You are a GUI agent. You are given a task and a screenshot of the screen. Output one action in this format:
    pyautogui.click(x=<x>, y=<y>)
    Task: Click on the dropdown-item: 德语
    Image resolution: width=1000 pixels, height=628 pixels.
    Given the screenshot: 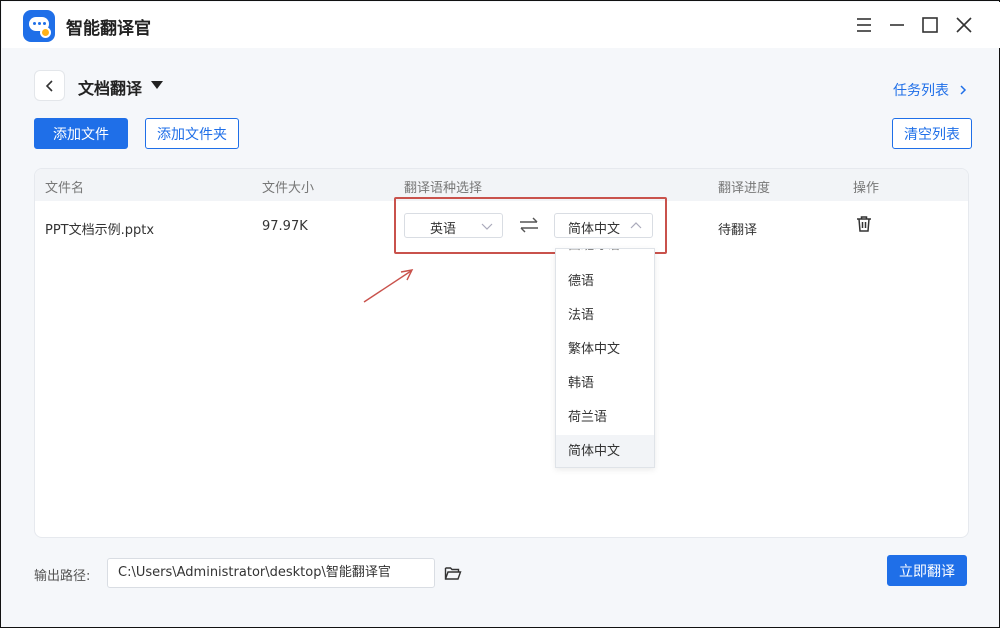 What is the action you would take?
    pyautogui.click(x=605, y=282)
    